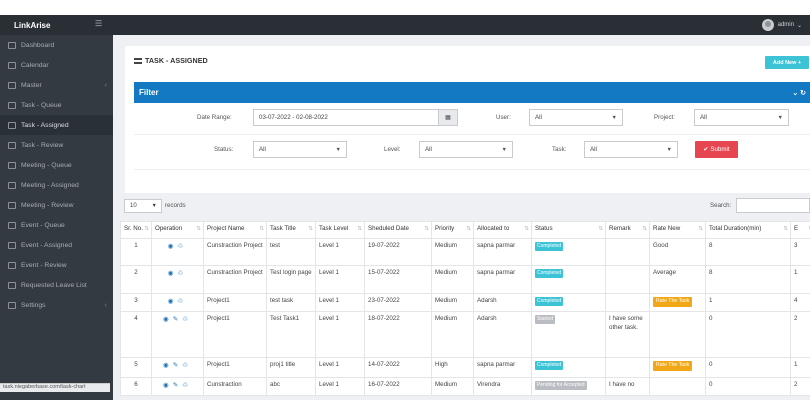 The image size is (810, 400). I want to click on search-input, so click(773, 205).